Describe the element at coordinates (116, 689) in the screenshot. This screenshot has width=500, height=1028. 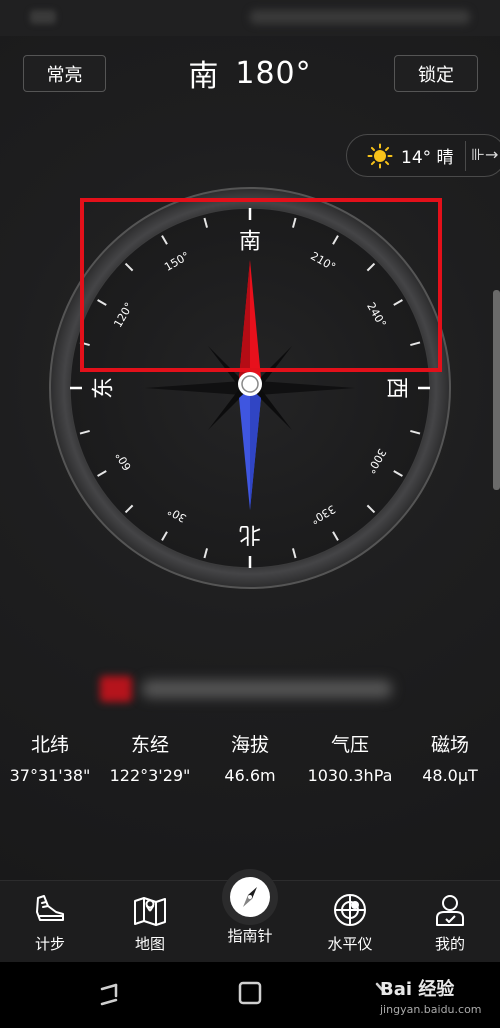
I see `blurred-location-icon` at that location.